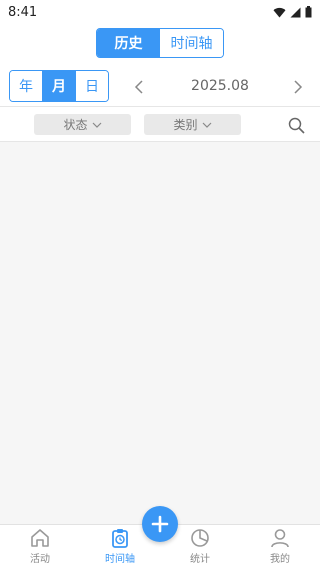  What do you see at coordinates (295, 12) in the screenshot?
I see `signal-icon` at bounding box center [295, 12].